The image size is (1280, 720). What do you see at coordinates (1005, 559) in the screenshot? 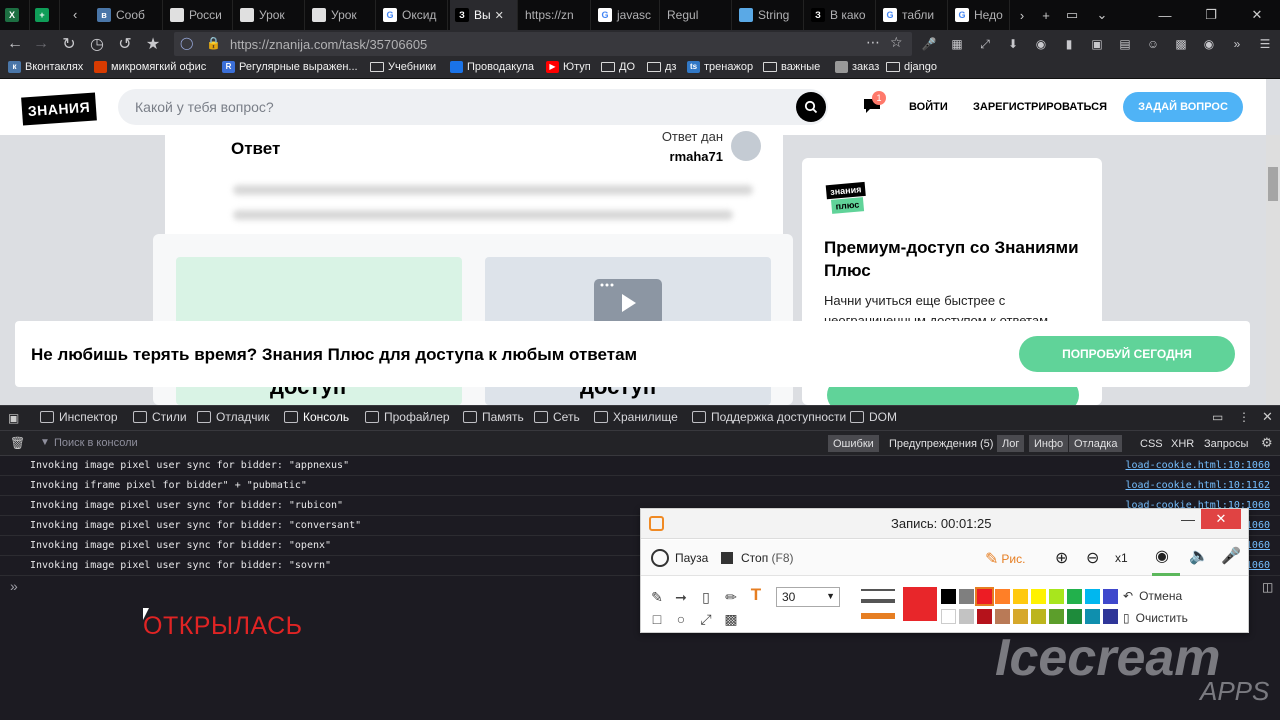
I see `draw-button: ✎ Рис.` at bounding box center [1005, 559].